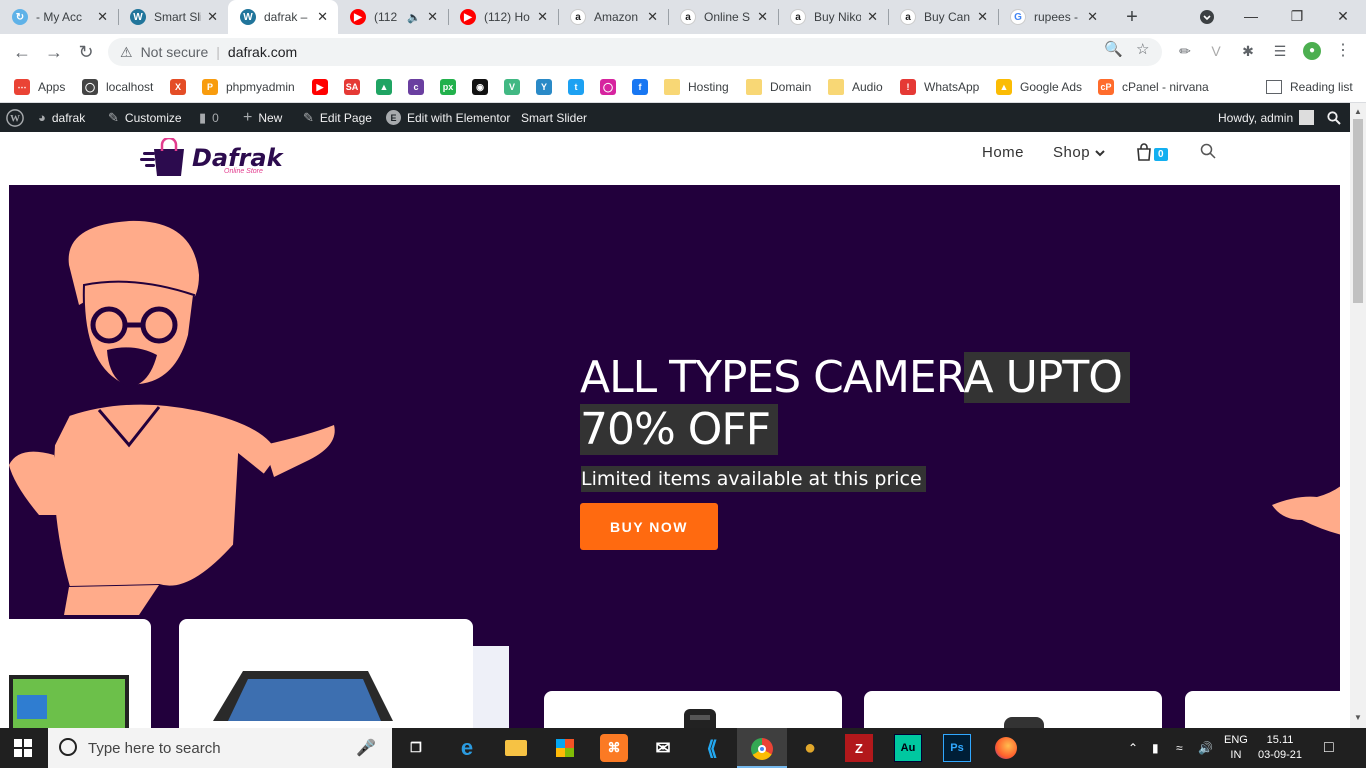 Image resolution: width=1366 pixels, height=768 pixels. I want to click on edit-page-link: ✎ Edit Page, so click(337, 117).